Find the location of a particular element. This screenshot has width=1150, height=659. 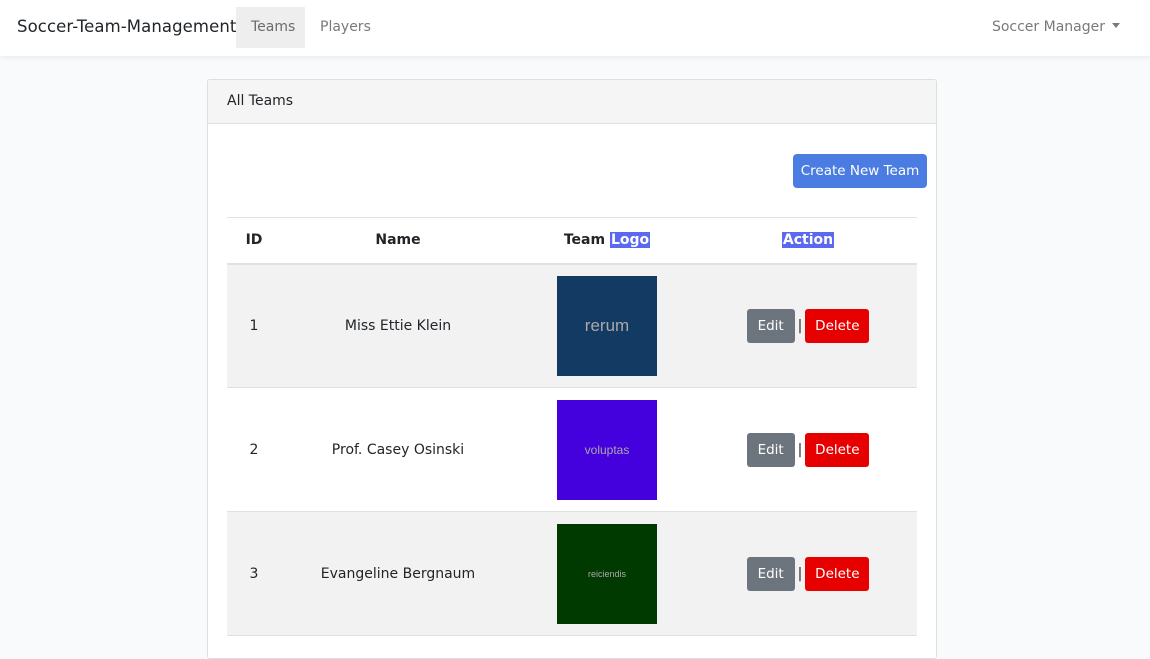

team-id-cell: 3 is located at coordinates (254, 573).